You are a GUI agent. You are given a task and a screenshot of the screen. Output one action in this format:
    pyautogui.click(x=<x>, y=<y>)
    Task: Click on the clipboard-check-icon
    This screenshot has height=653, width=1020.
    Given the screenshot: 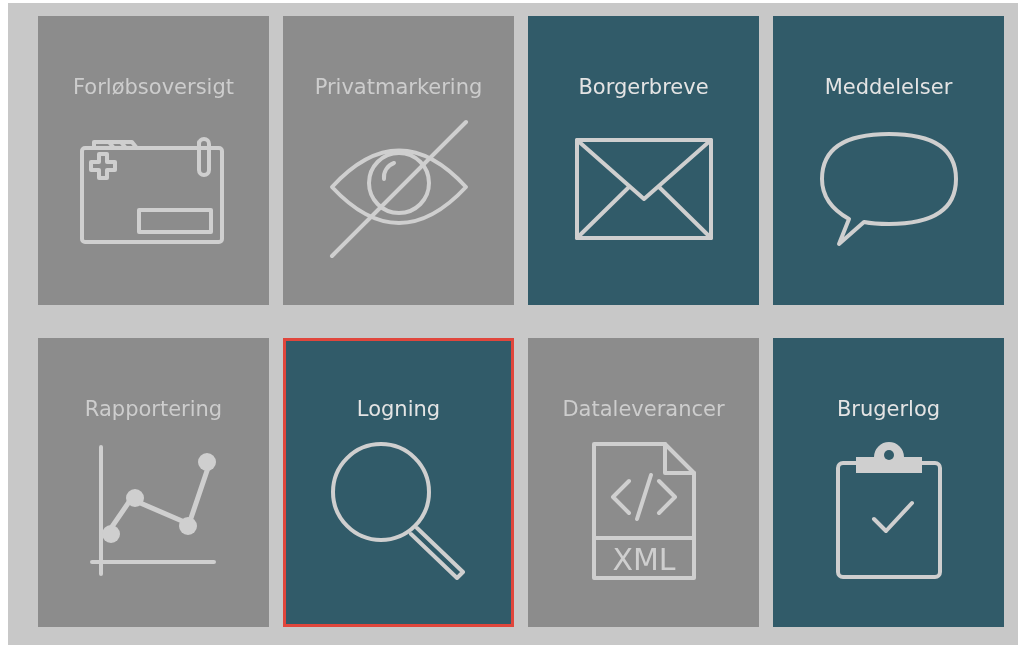 What is the action you would take?
    pyautogui.click(x=888, y=511)
    